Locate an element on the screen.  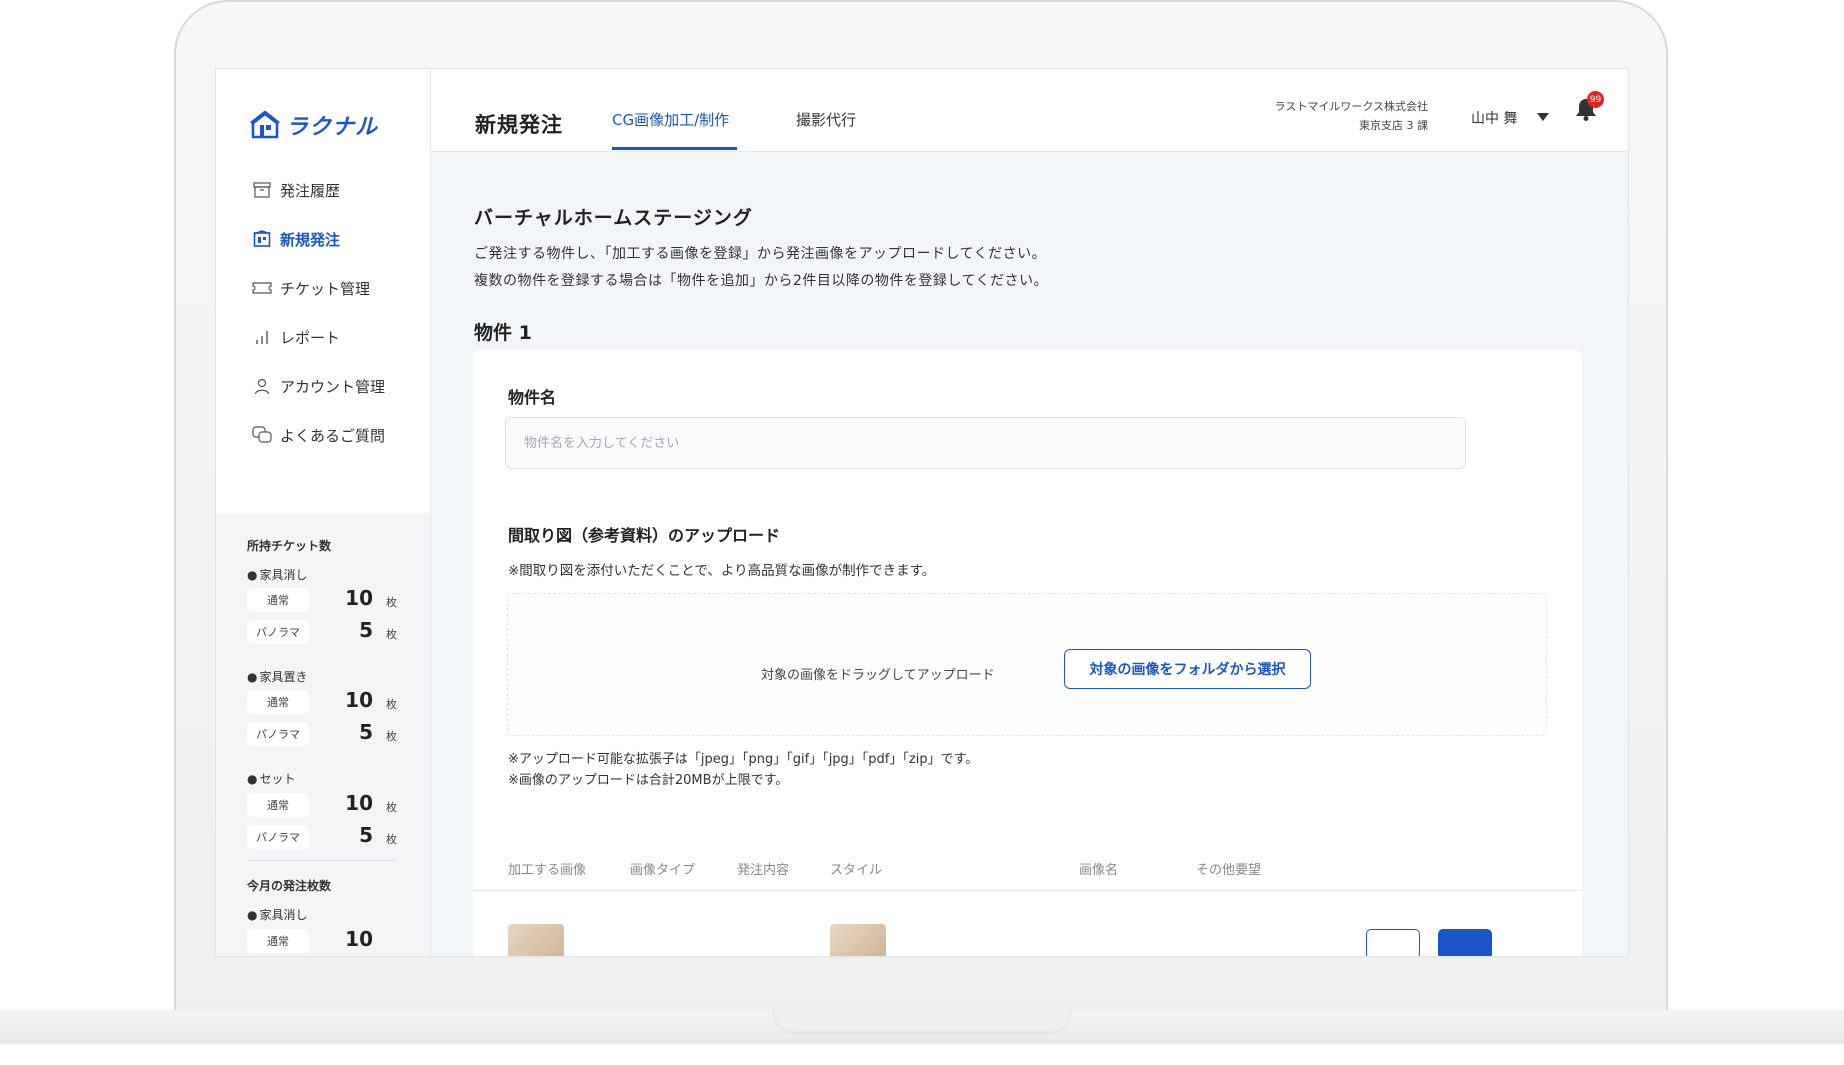
section-title: バーチャルホームステージング is located at coordinates (613, 218).